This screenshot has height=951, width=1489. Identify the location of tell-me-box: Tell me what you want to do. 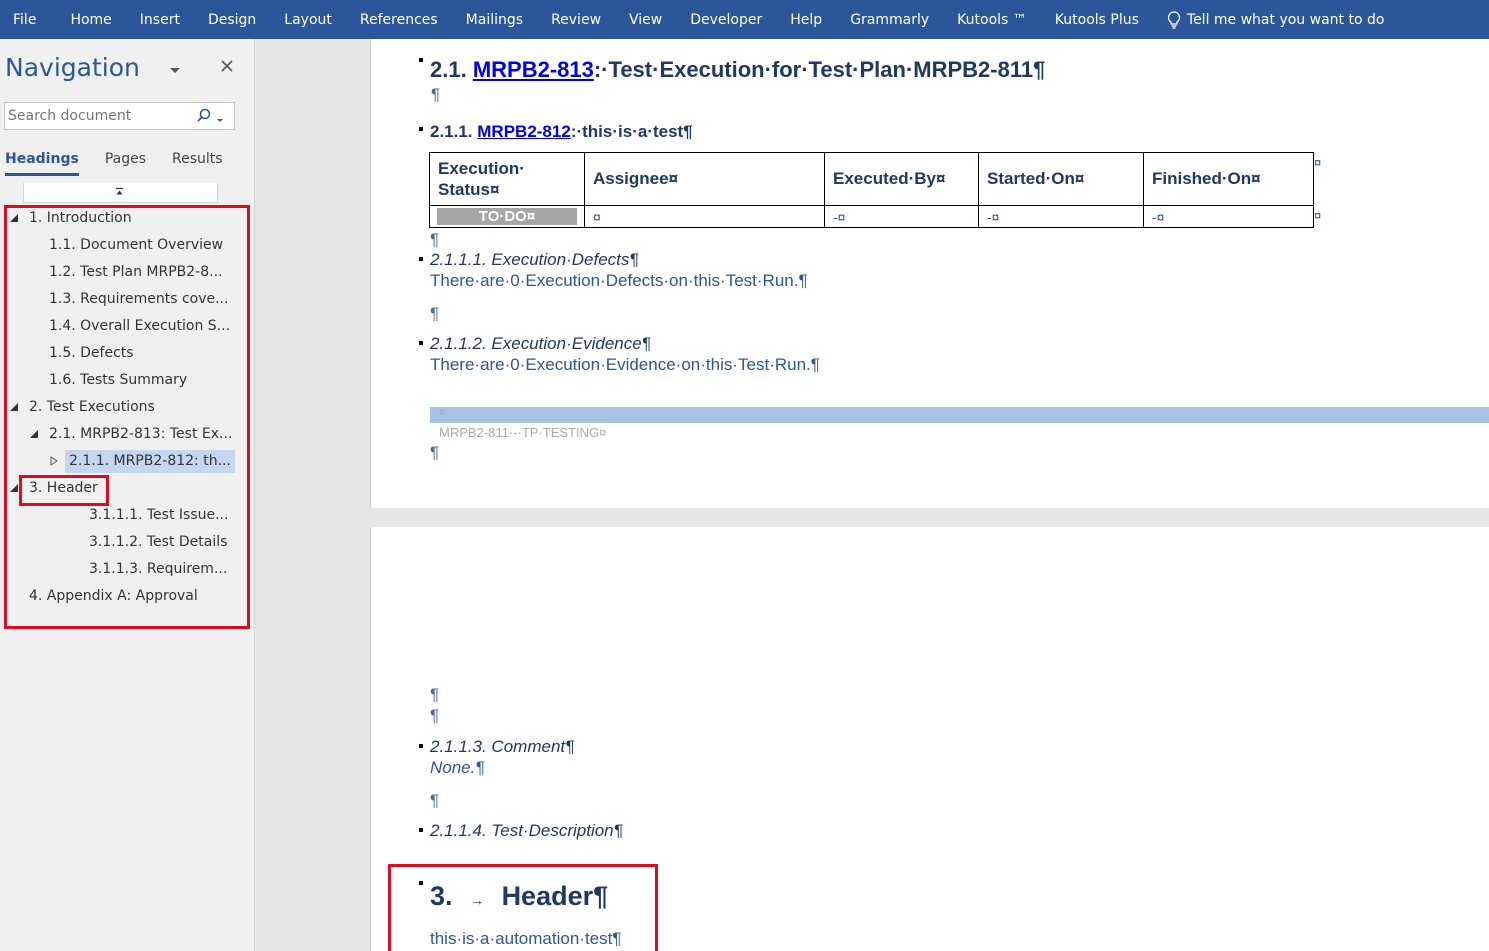
(1269, 19).